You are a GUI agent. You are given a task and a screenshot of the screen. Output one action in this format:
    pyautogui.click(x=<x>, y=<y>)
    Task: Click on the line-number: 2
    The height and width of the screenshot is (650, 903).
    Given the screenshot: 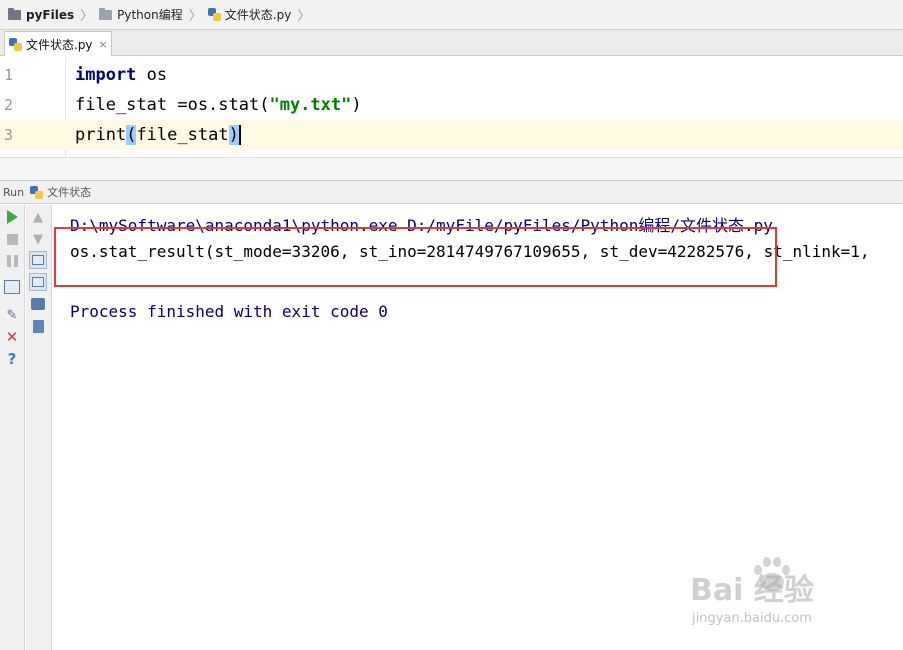 What is the action you would take?
    pyautogui.click(x=9, y=105)
    